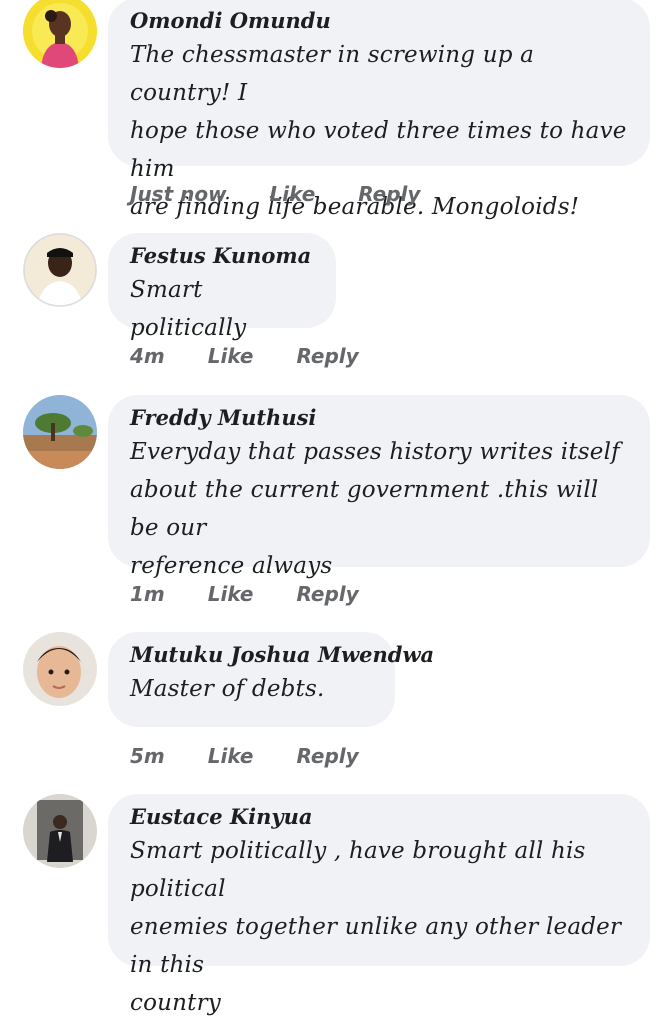 Image resolution: width=672 pixels, height=1022 pixels. I want to click on comment-author: Mutuku Joshua Mwendwa, so click(282, 655).